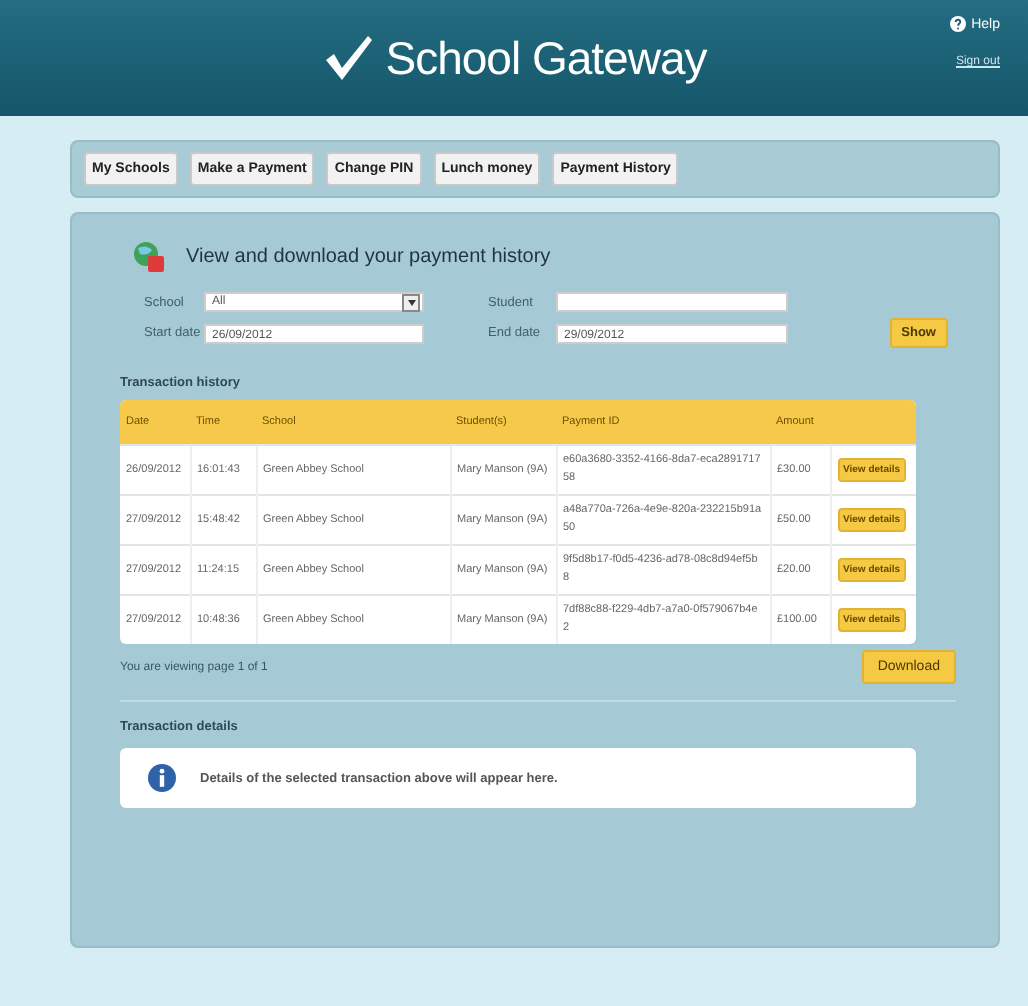 The width and height of the screenshot is (1028, 1006). What do you see at coordinates (411, 302) in the screenshot?
I see `dropdown-arrow-icon` at bounding box center [411, 302].